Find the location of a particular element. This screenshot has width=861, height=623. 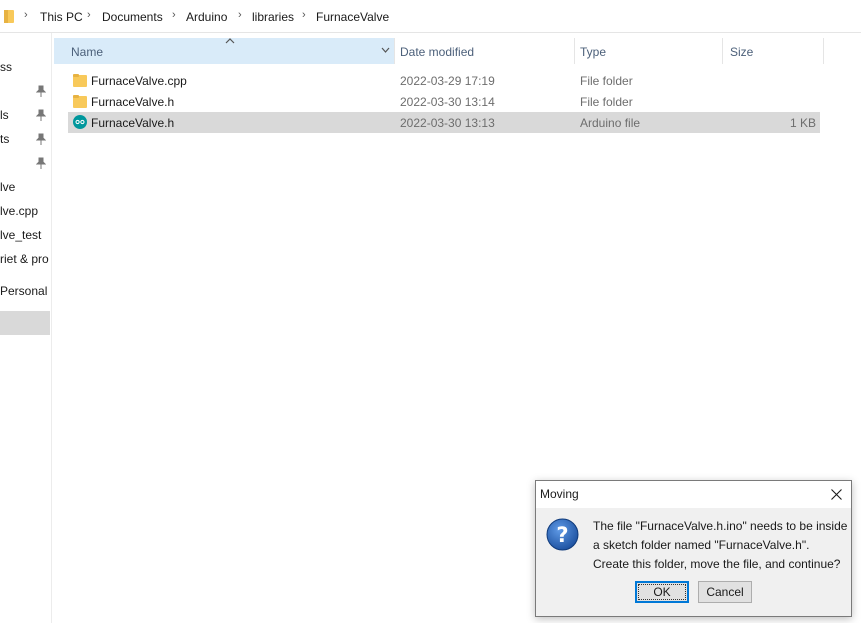

file-size: 1 KB is located at coordinates (802, 123).